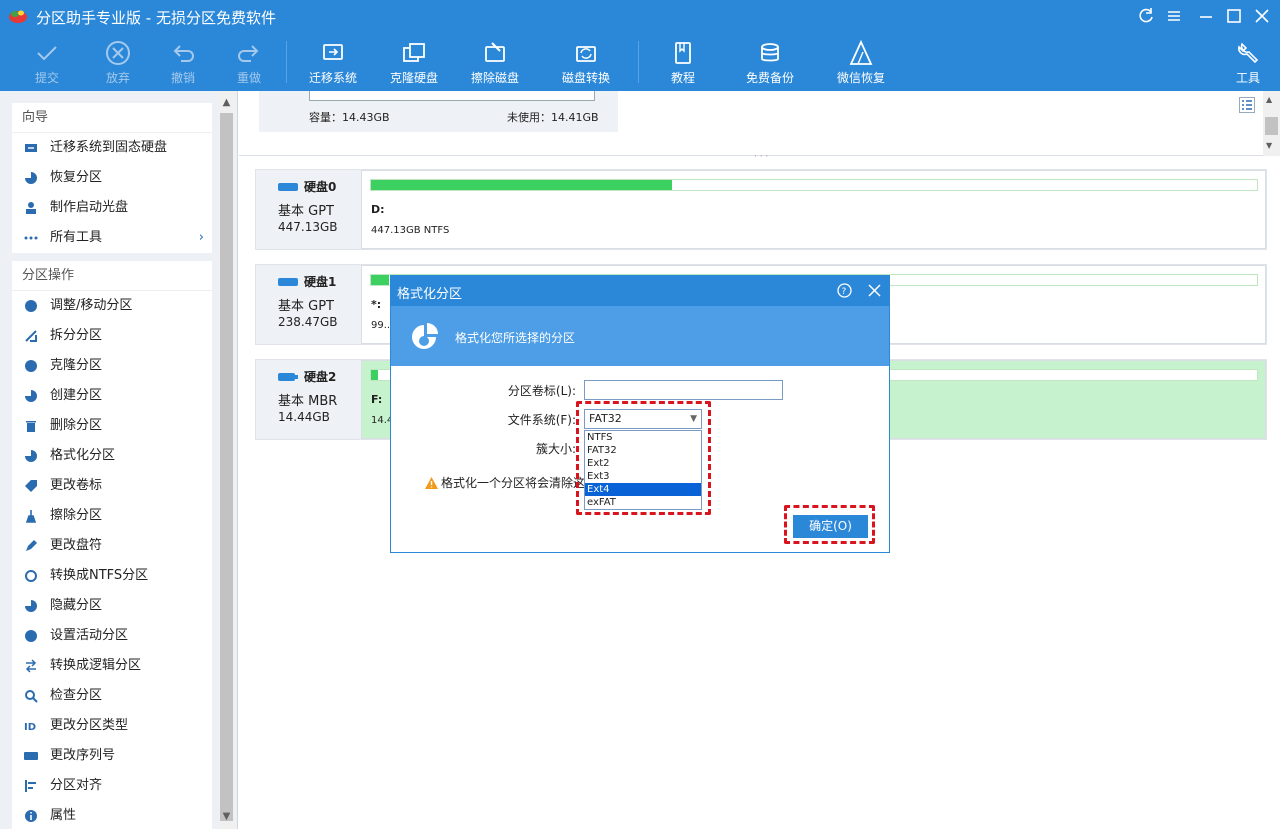  Describe the element at coordinates (112, 756) in the screenshot. I see `sidebar-item-change-serial: 更改序列号` at that location.